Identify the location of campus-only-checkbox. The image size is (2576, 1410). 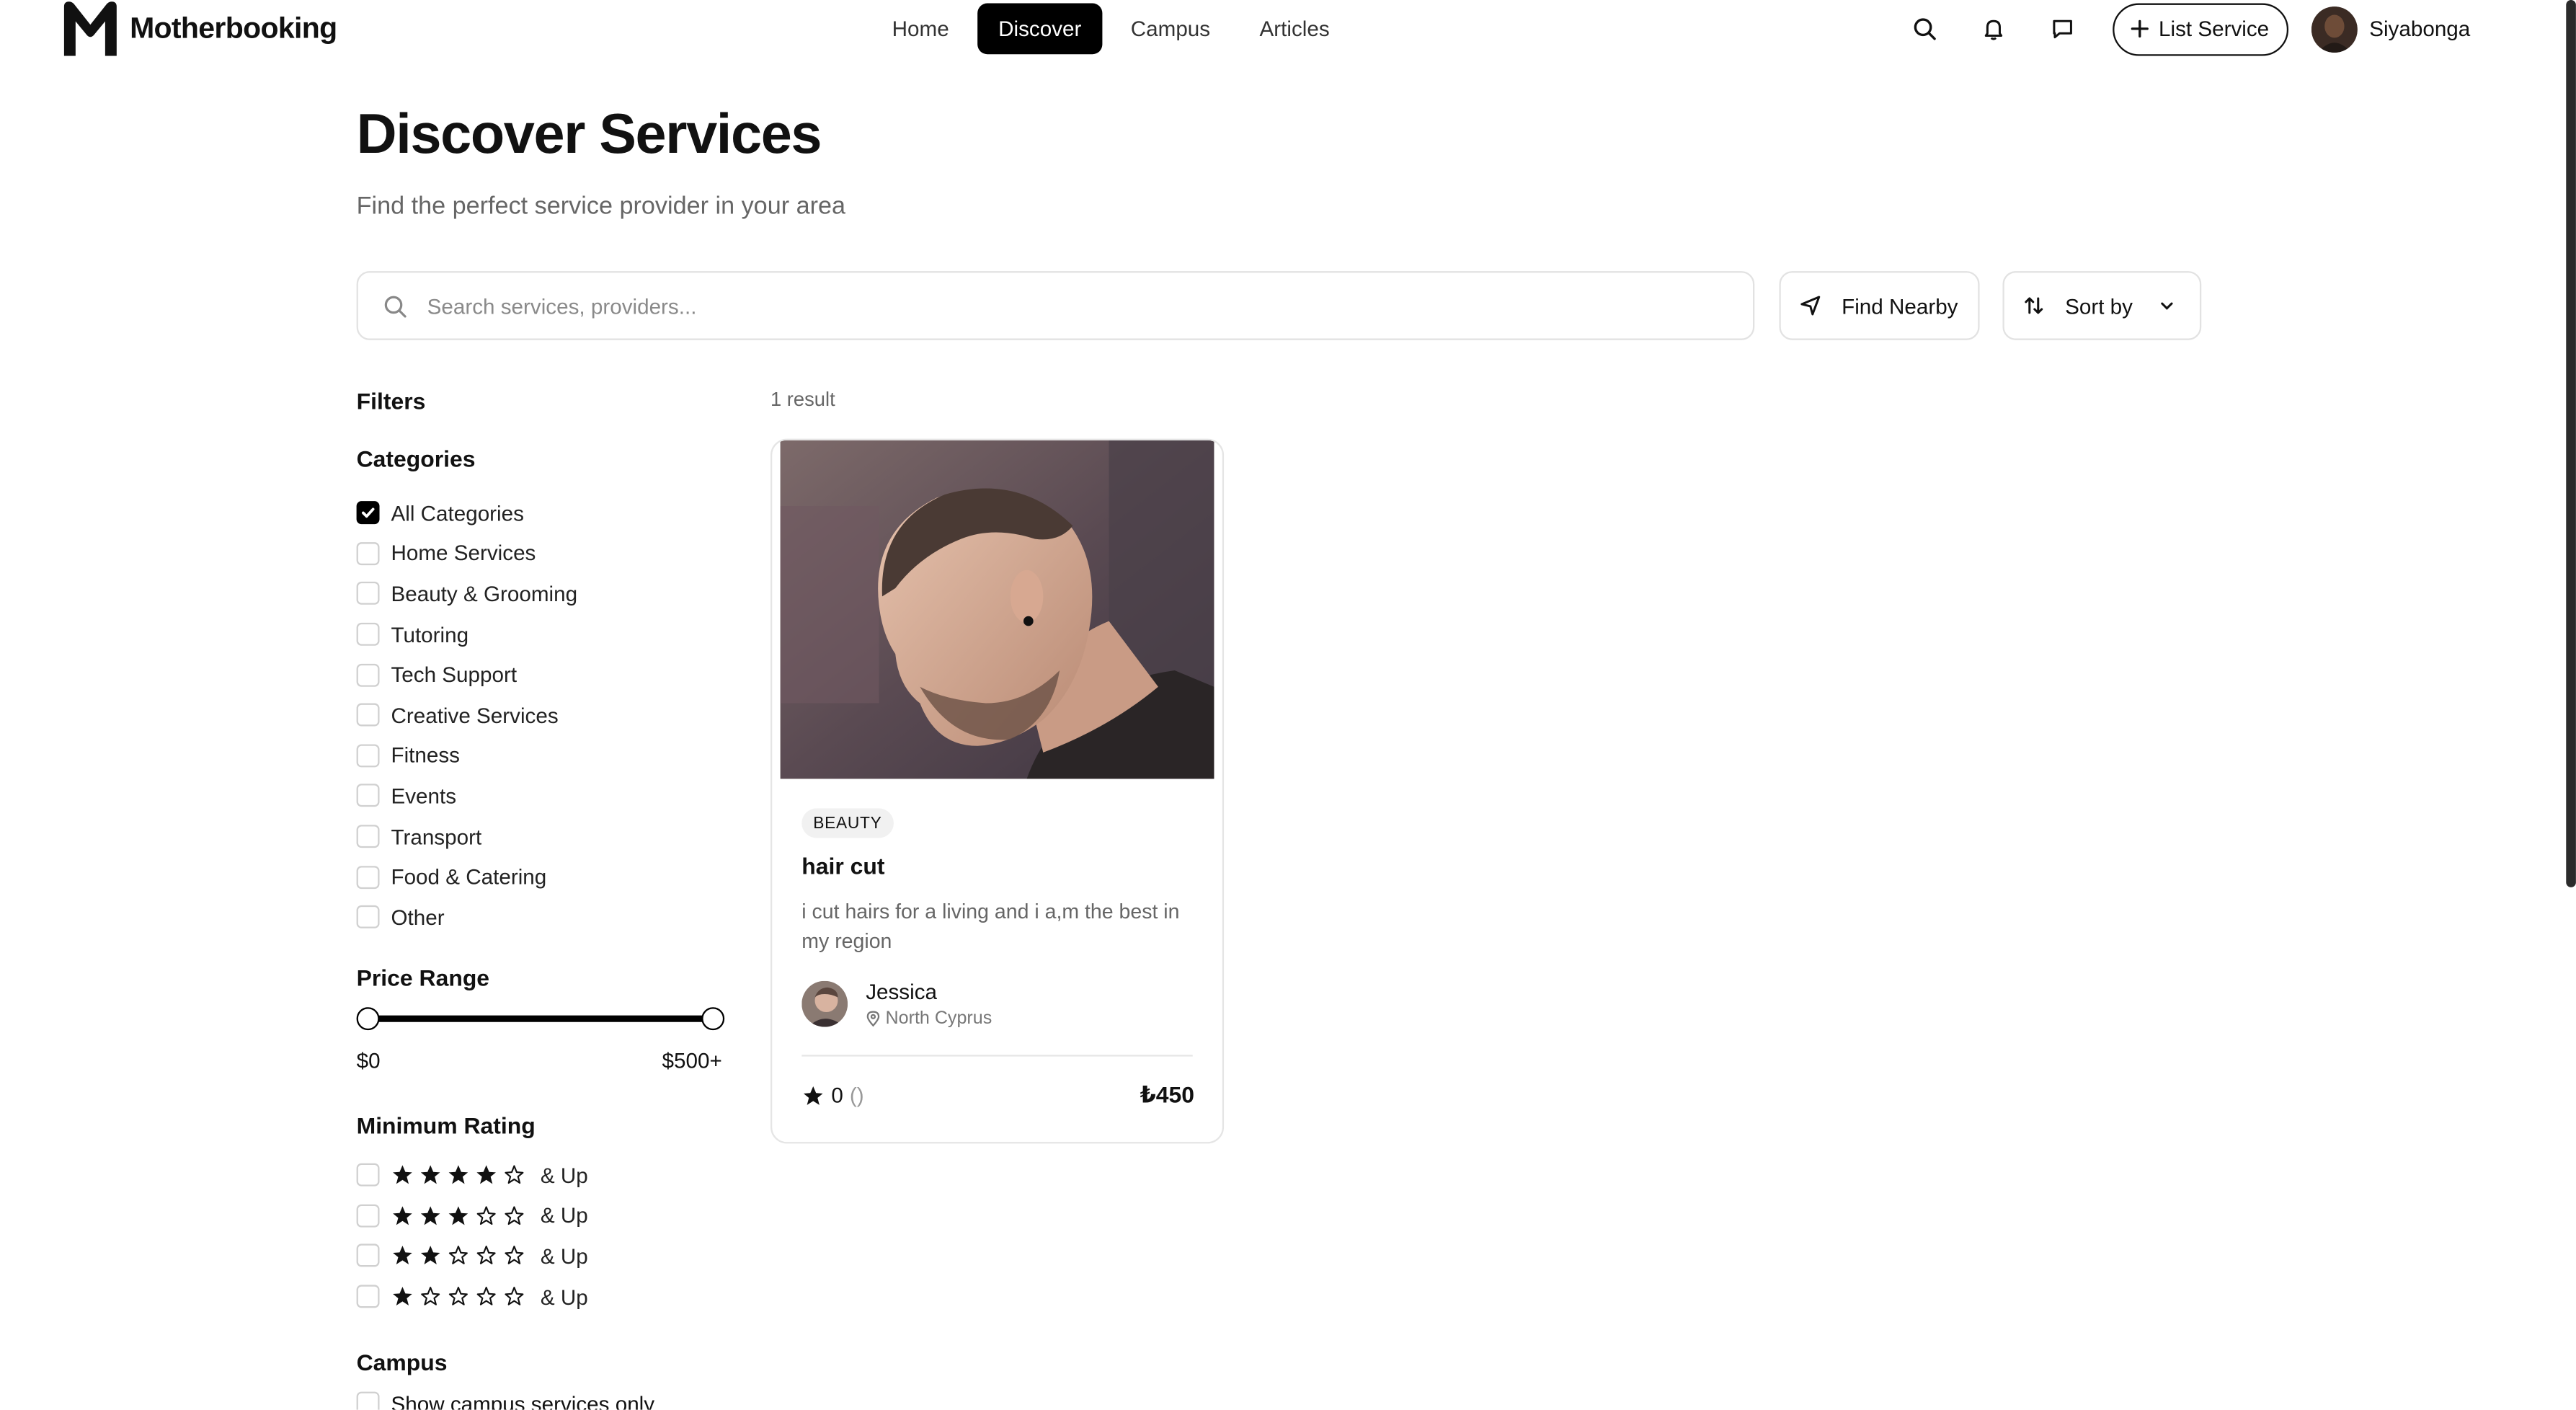
(368, 1400).